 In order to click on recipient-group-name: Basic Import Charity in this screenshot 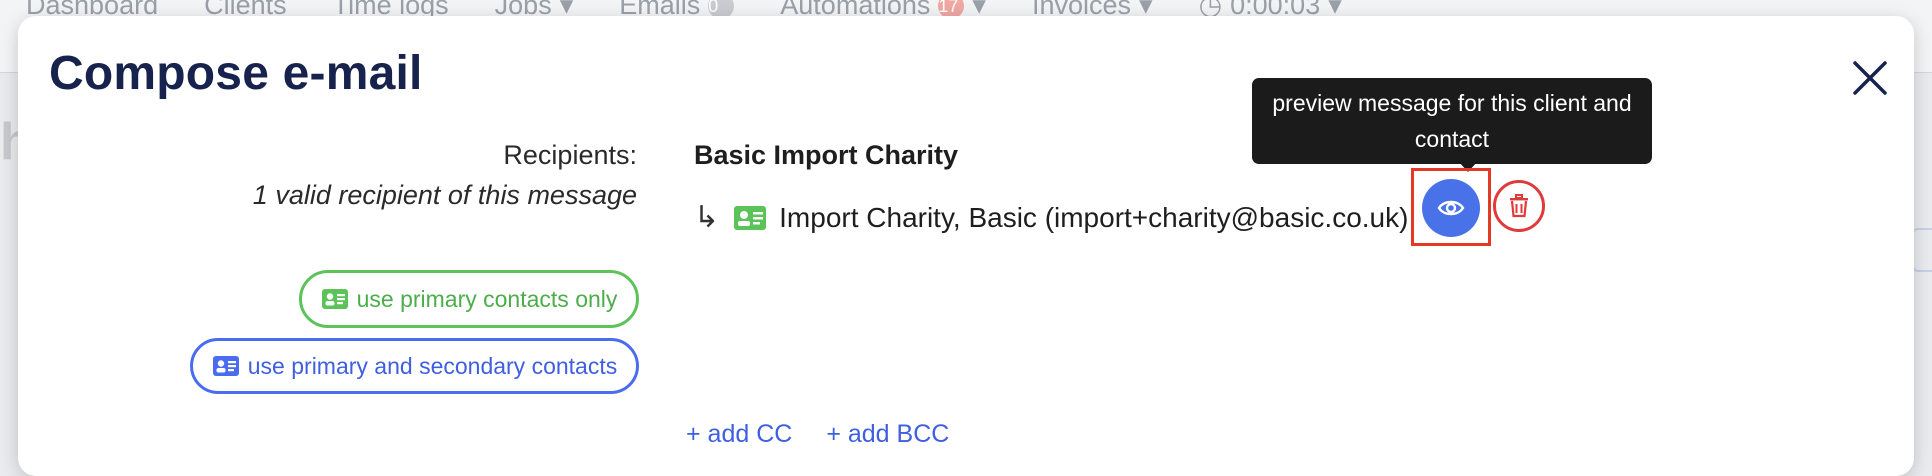, I will do `click(826, 155)`.